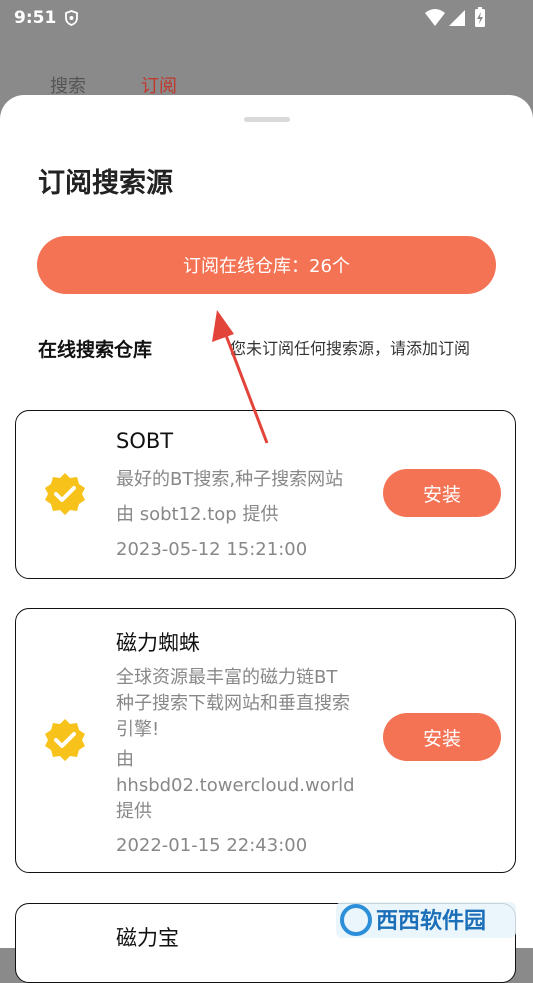  Describe the element at coordinates (197, 514) in the screenshot. I see `source-provider: 由 sobt12.top 提供` at that location.